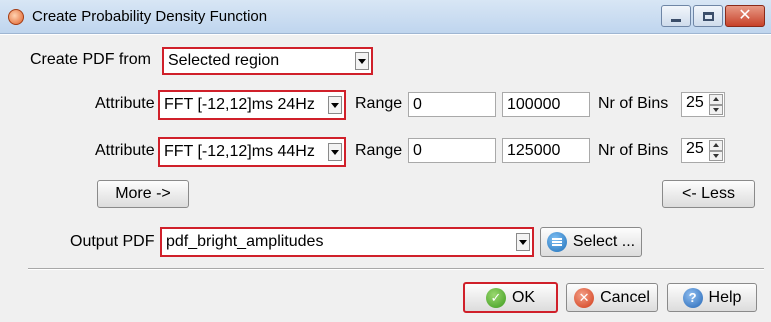 Image resolution: width=771 pixels, height=322 pixels. Describe the element at coordinates (125, 150) in the screenshot. I see `attribute-label-2: Attribute` at that location.